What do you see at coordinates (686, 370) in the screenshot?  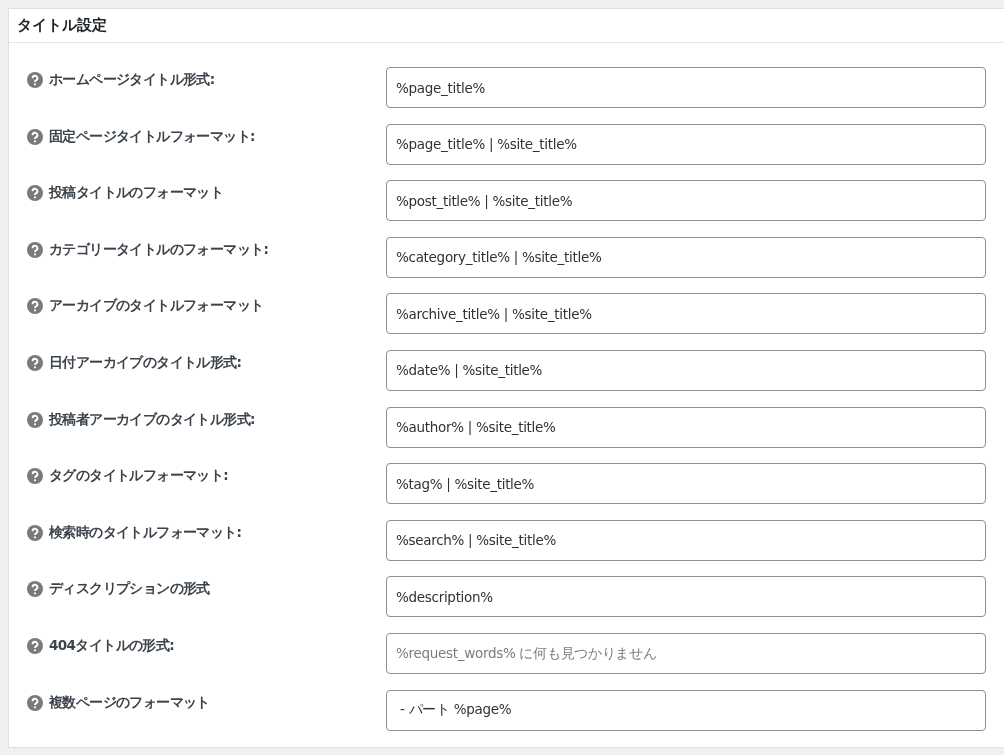 I see `text-field: %date% | %site_title%` at bounding box center [686, 370].